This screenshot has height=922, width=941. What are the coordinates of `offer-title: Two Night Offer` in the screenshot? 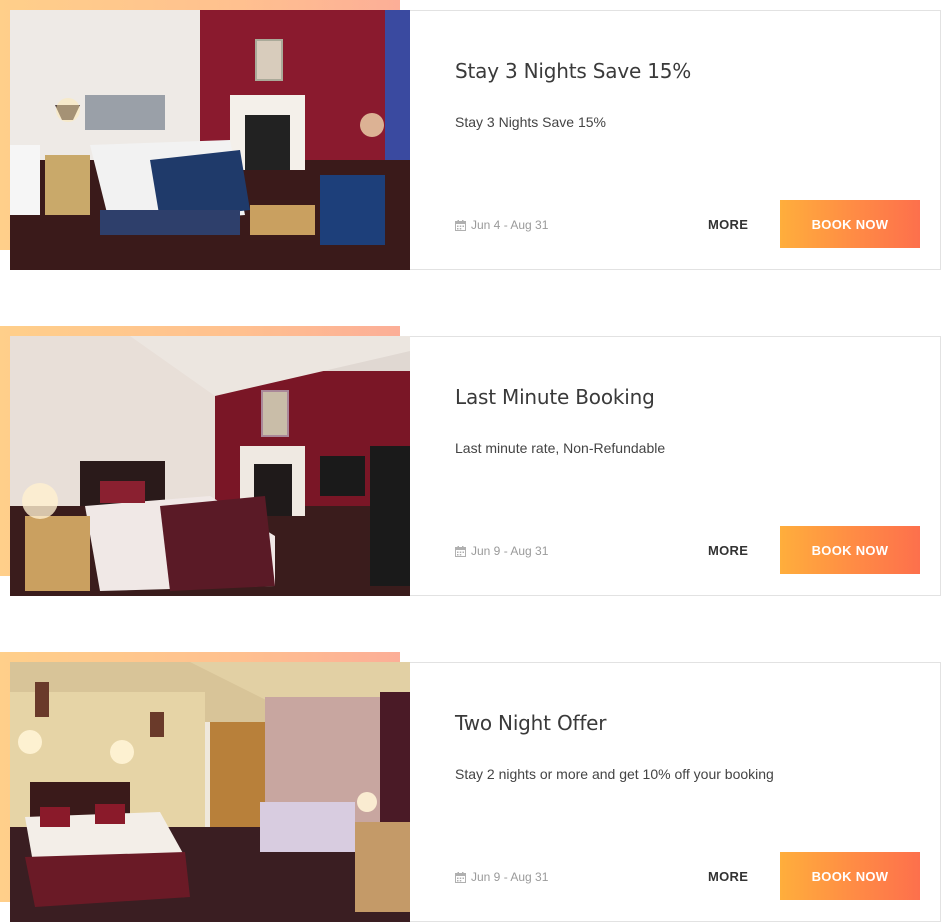 It's located at (531, 723).